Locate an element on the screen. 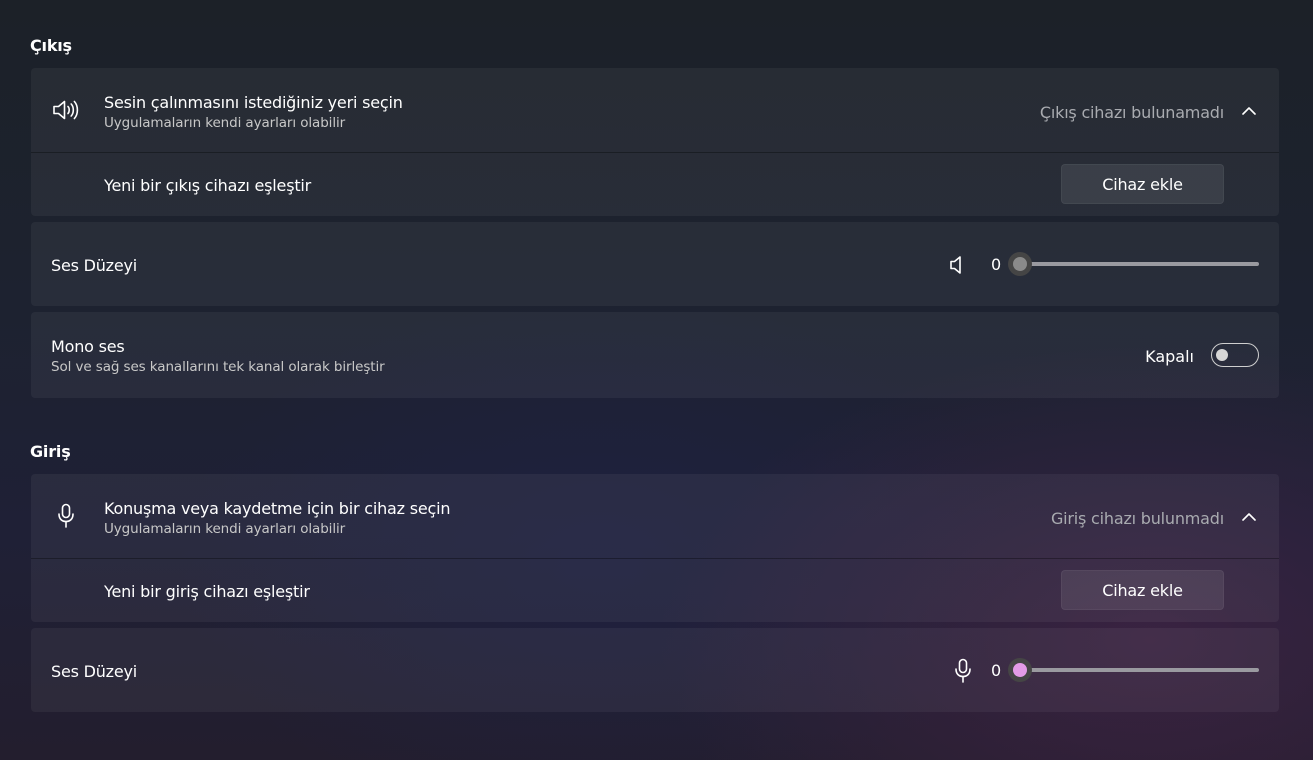 This screenshot has width=1313, height=760. output-volume-slider-thumb is located at coordinates (1020, 264).